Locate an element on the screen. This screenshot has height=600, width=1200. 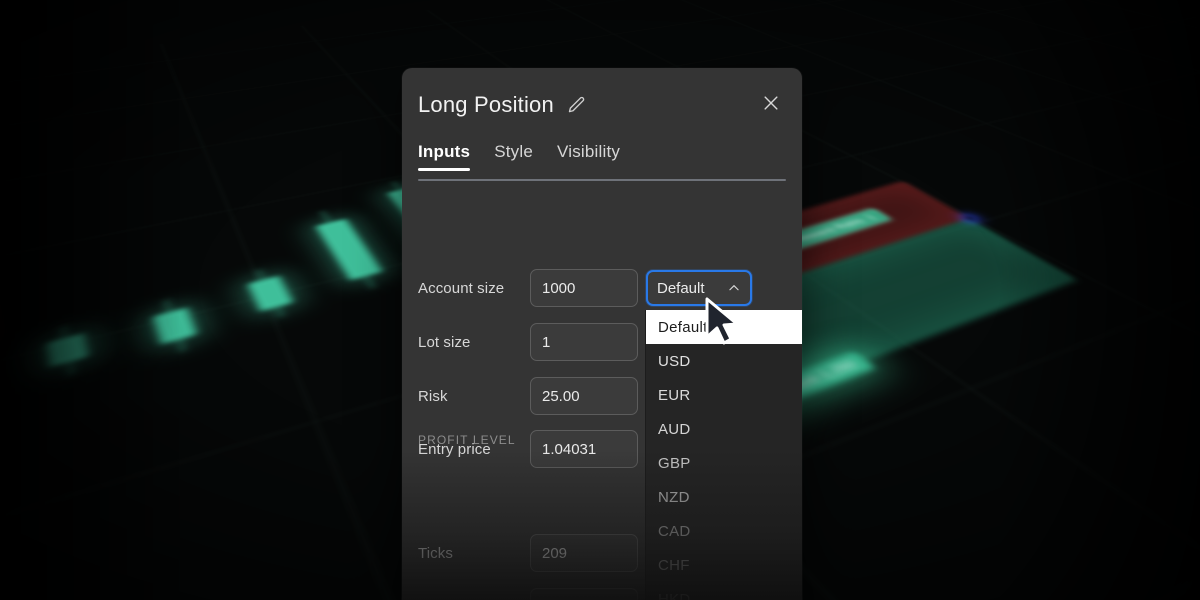
tab-visibility: Visibility is located at coordinates (588, 156).